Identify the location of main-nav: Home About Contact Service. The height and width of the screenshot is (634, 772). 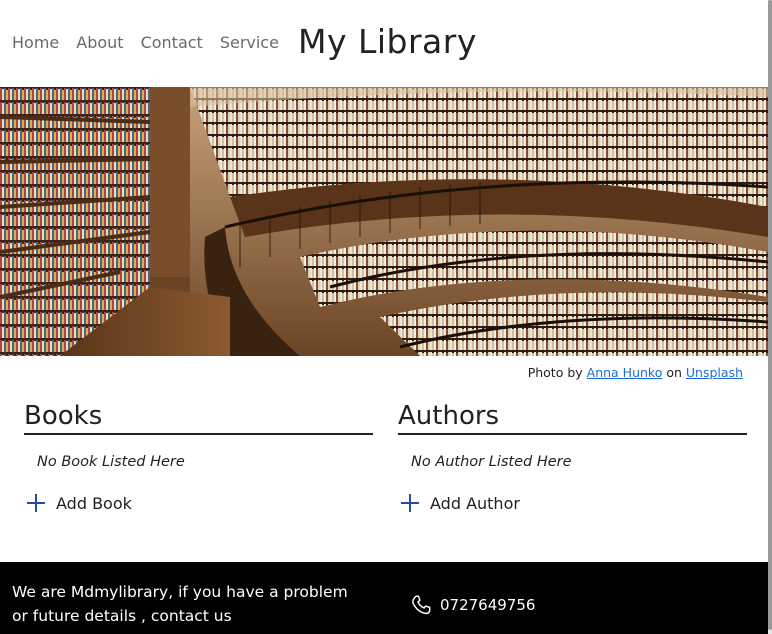
(154, 42).